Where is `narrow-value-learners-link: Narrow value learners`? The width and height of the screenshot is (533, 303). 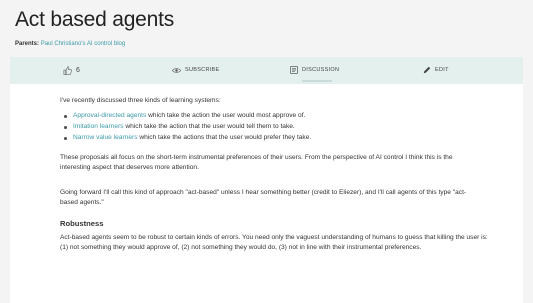
narrow-value-learners-link: Narrow value learners is located at coordinates (105, 137).